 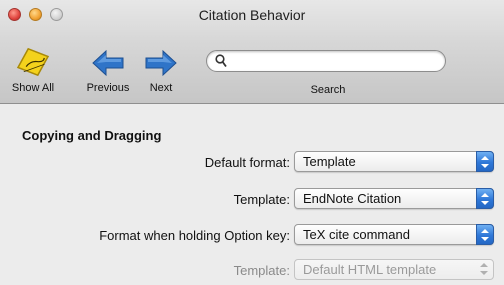 I want to click on default-format-value: Template, so click(x=329, y=161).